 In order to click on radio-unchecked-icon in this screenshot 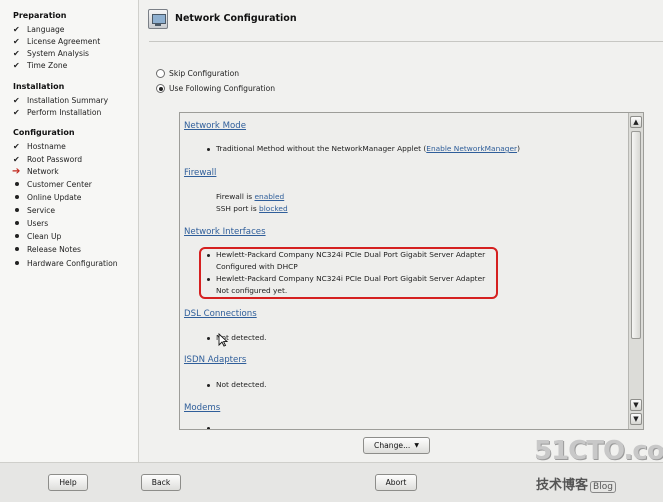, I will do `click(160, 73)`.